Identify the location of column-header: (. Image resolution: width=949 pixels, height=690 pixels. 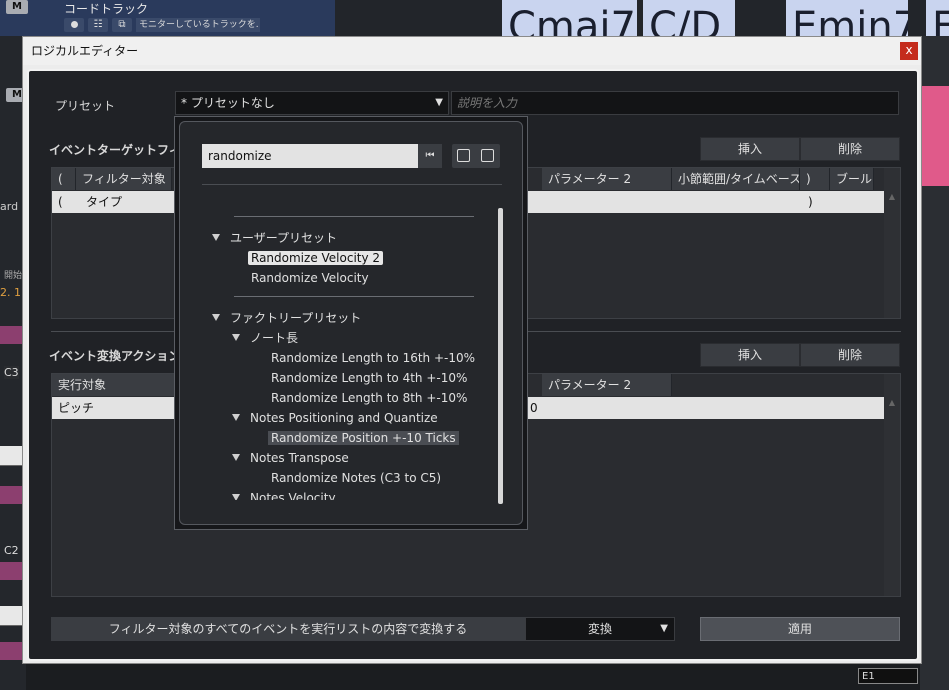
(64, 179).